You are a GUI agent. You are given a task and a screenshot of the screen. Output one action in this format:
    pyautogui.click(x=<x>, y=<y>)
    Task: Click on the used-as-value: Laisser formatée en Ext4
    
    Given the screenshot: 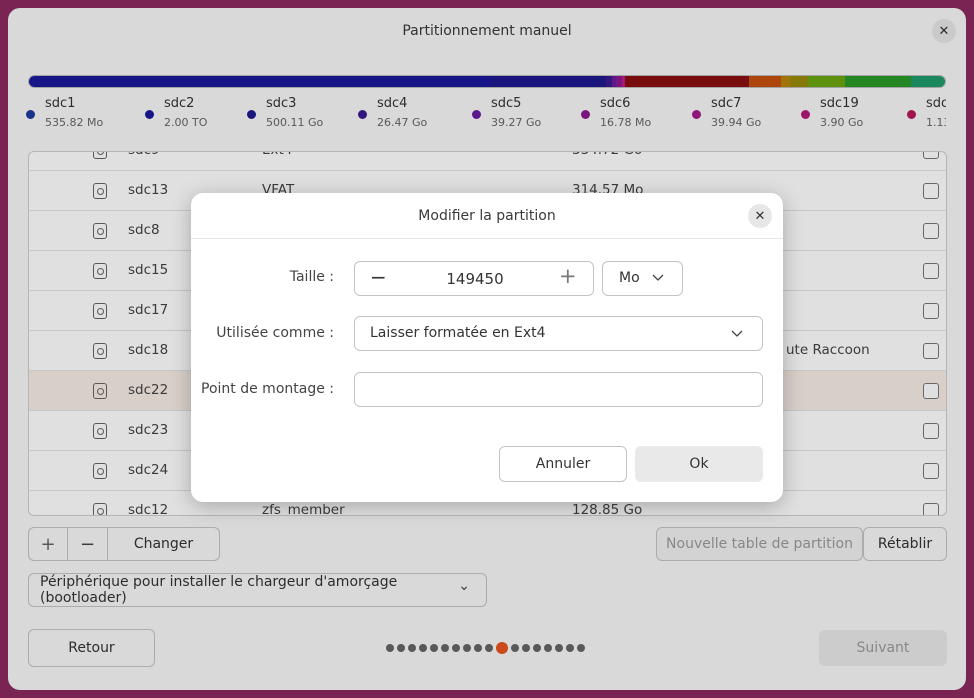 What is the action you would take?
    pyautogui.click(x=458, y=333)
    